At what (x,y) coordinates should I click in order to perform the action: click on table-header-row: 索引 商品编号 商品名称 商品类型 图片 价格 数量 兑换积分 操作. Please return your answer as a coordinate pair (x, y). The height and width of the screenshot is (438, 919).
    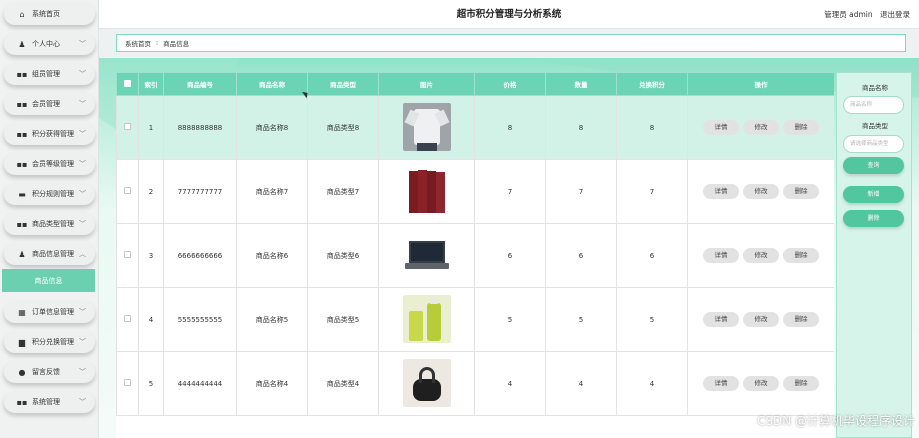
    Looking at the image, I should click on (475, 84).